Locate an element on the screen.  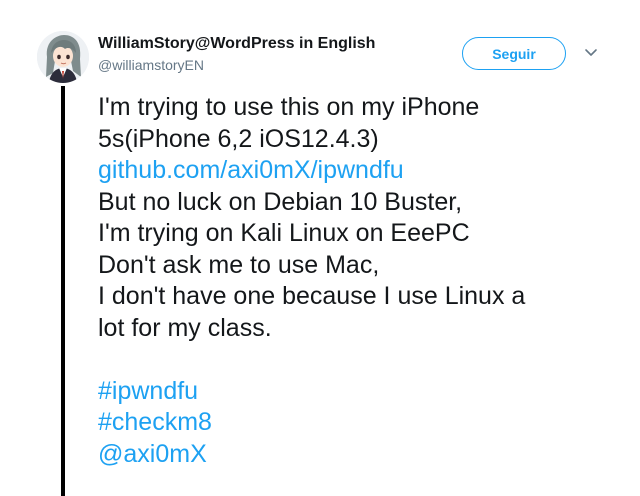
author-name: WilliamStory@WordPress in English is located at coordinates (236, 44).